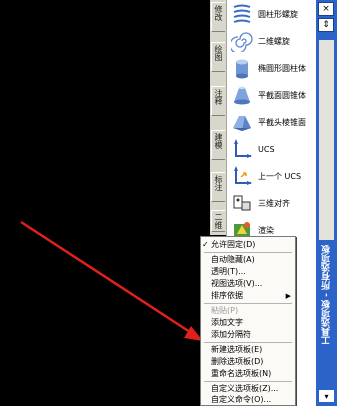  Describe the element at coordinates (218, 17) in the screenshot. I see `tab-modify: 修改` at that location.